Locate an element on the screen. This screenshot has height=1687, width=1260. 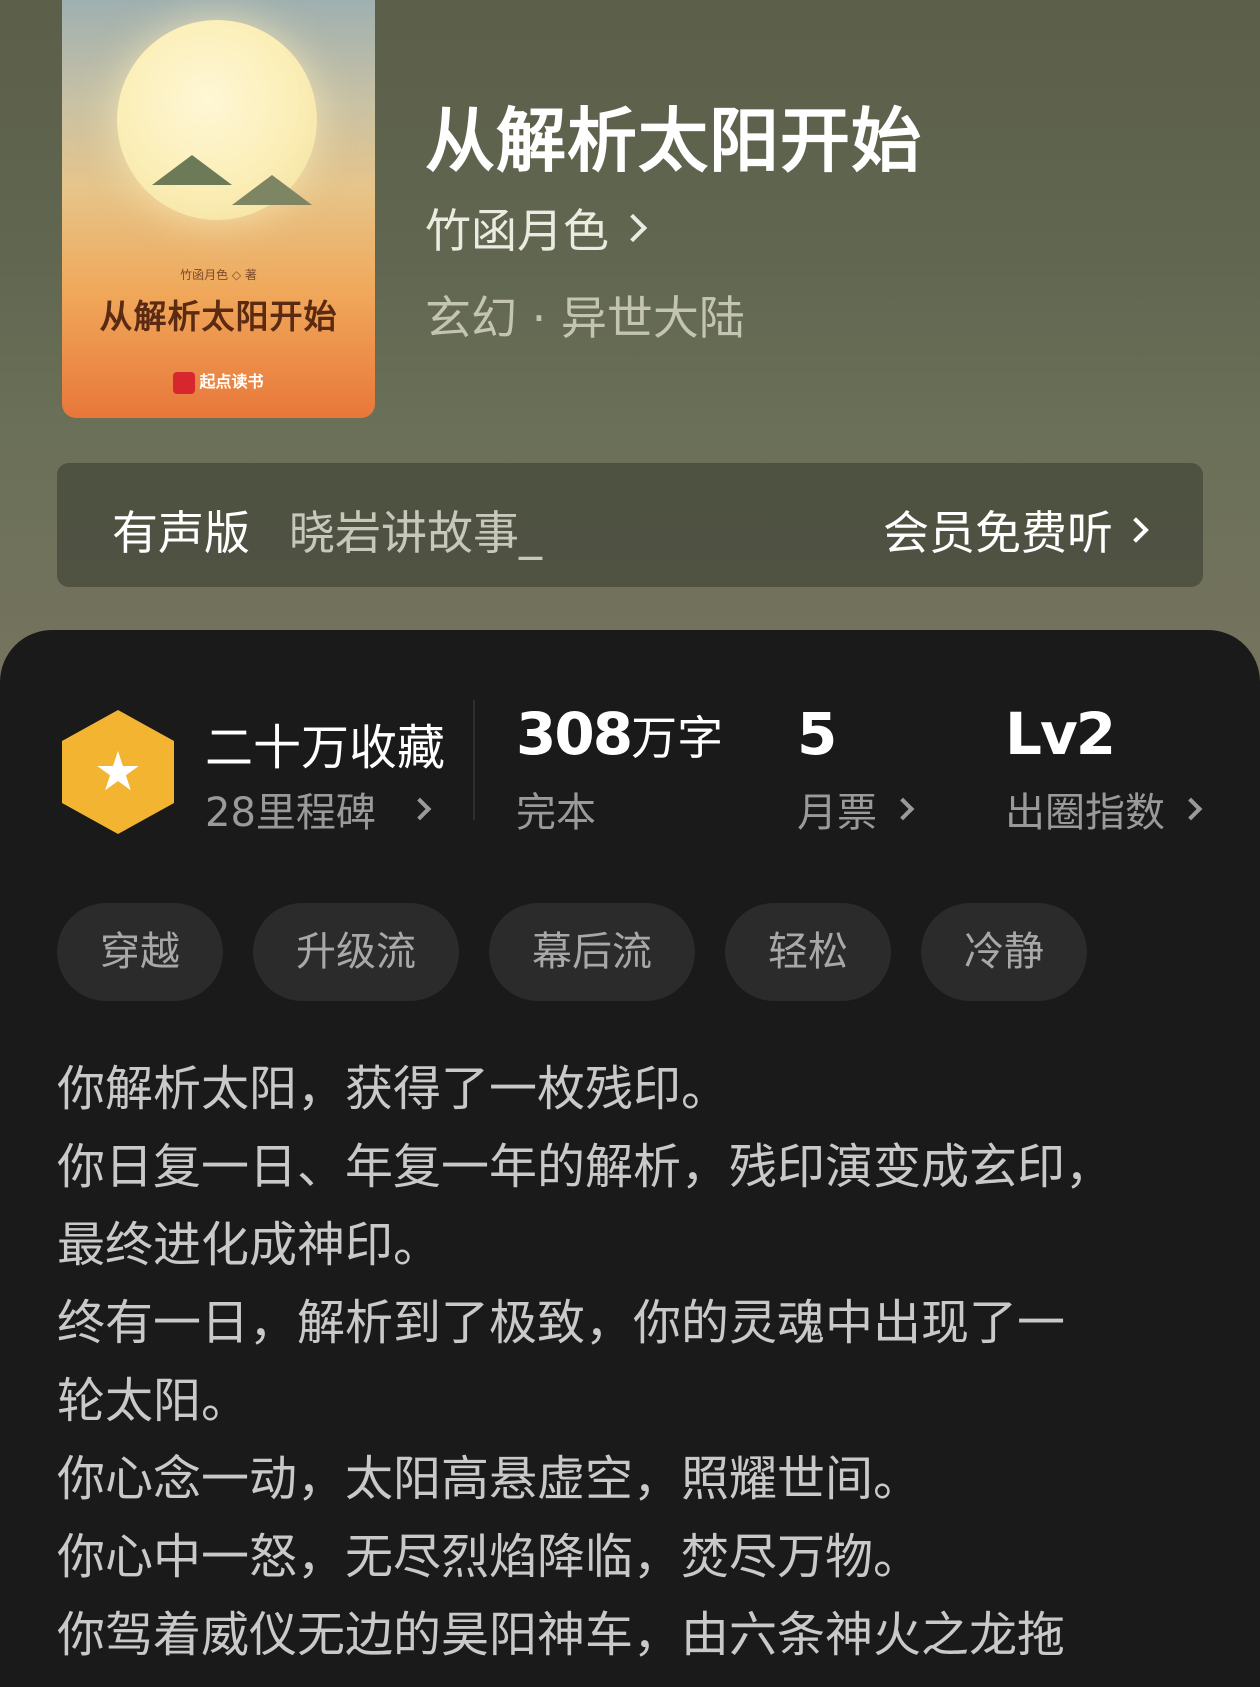
monthly-ticket-count: 5 is located at coordinates (817, 734).